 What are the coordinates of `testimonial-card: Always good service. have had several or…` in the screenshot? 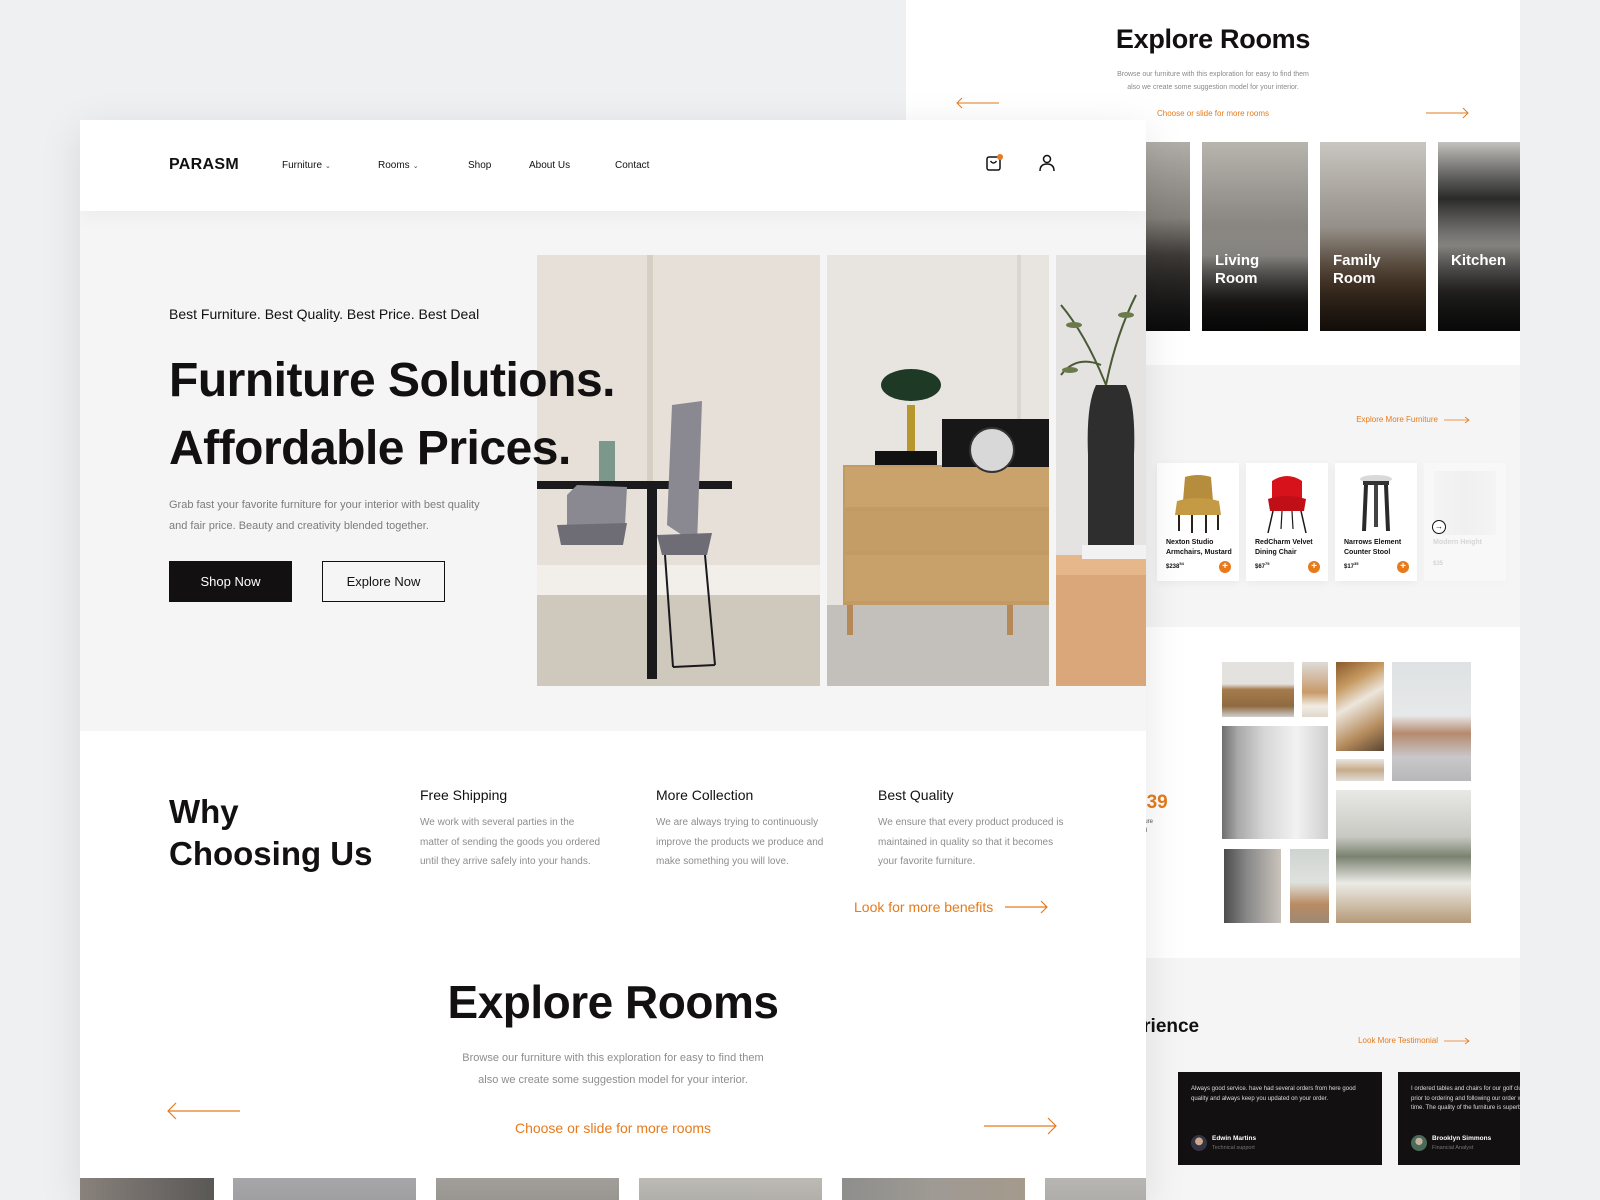 It's located at (1280, 1118).